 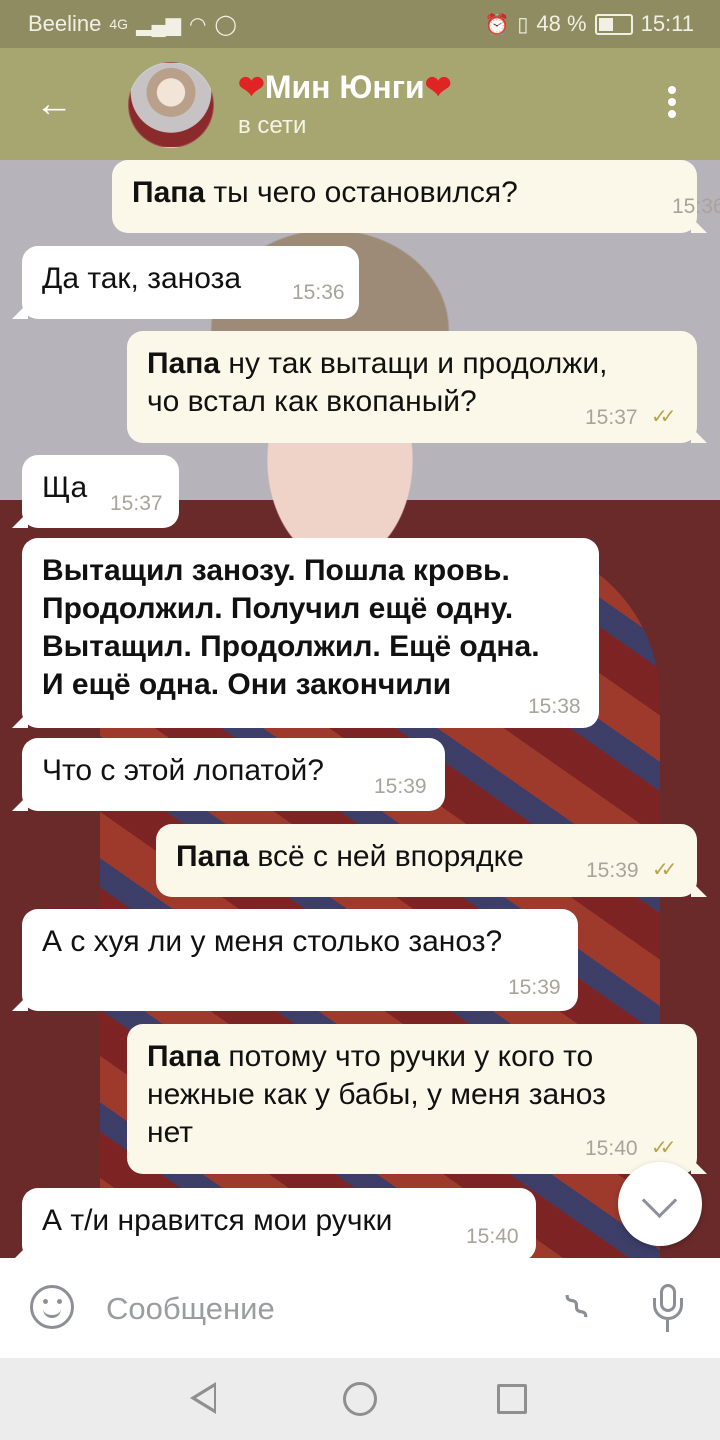 What do you see at coordinates (278, 608) in the screenshot?
I see `message-line-text: Продолжил. Получил ещё одну.` at bounding box center [278, 608].